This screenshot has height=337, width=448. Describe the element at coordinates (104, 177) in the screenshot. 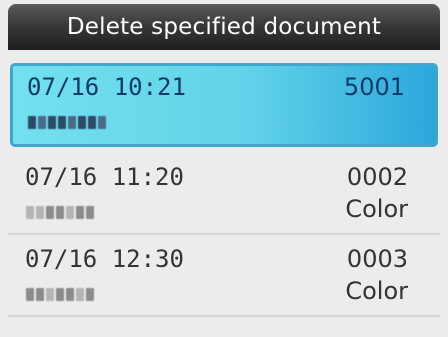

I see `document-datetime: 07/16 11:20` at that location.